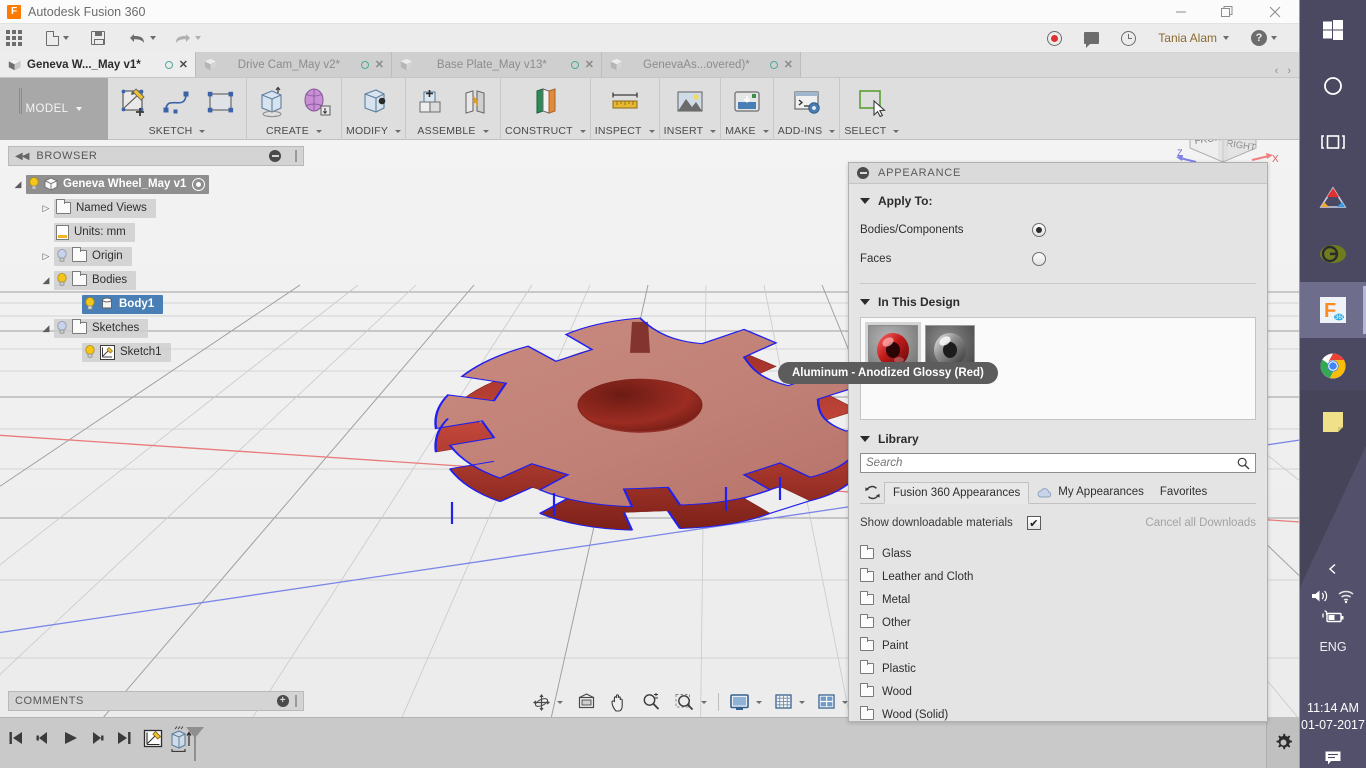 Image resolution: width=1366 pixels, height=768 pixels. I want to click on collapse-dialog-icon, so click(863, 173).